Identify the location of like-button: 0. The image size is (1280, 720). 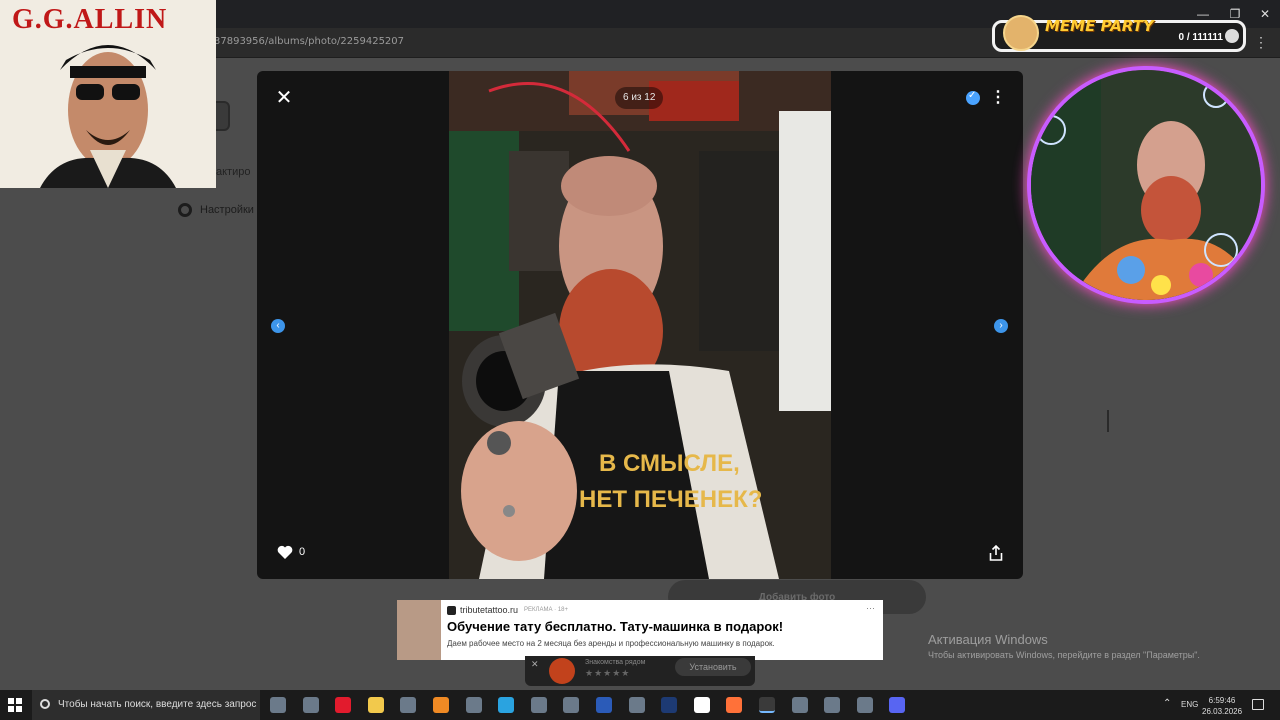
(291, 552).